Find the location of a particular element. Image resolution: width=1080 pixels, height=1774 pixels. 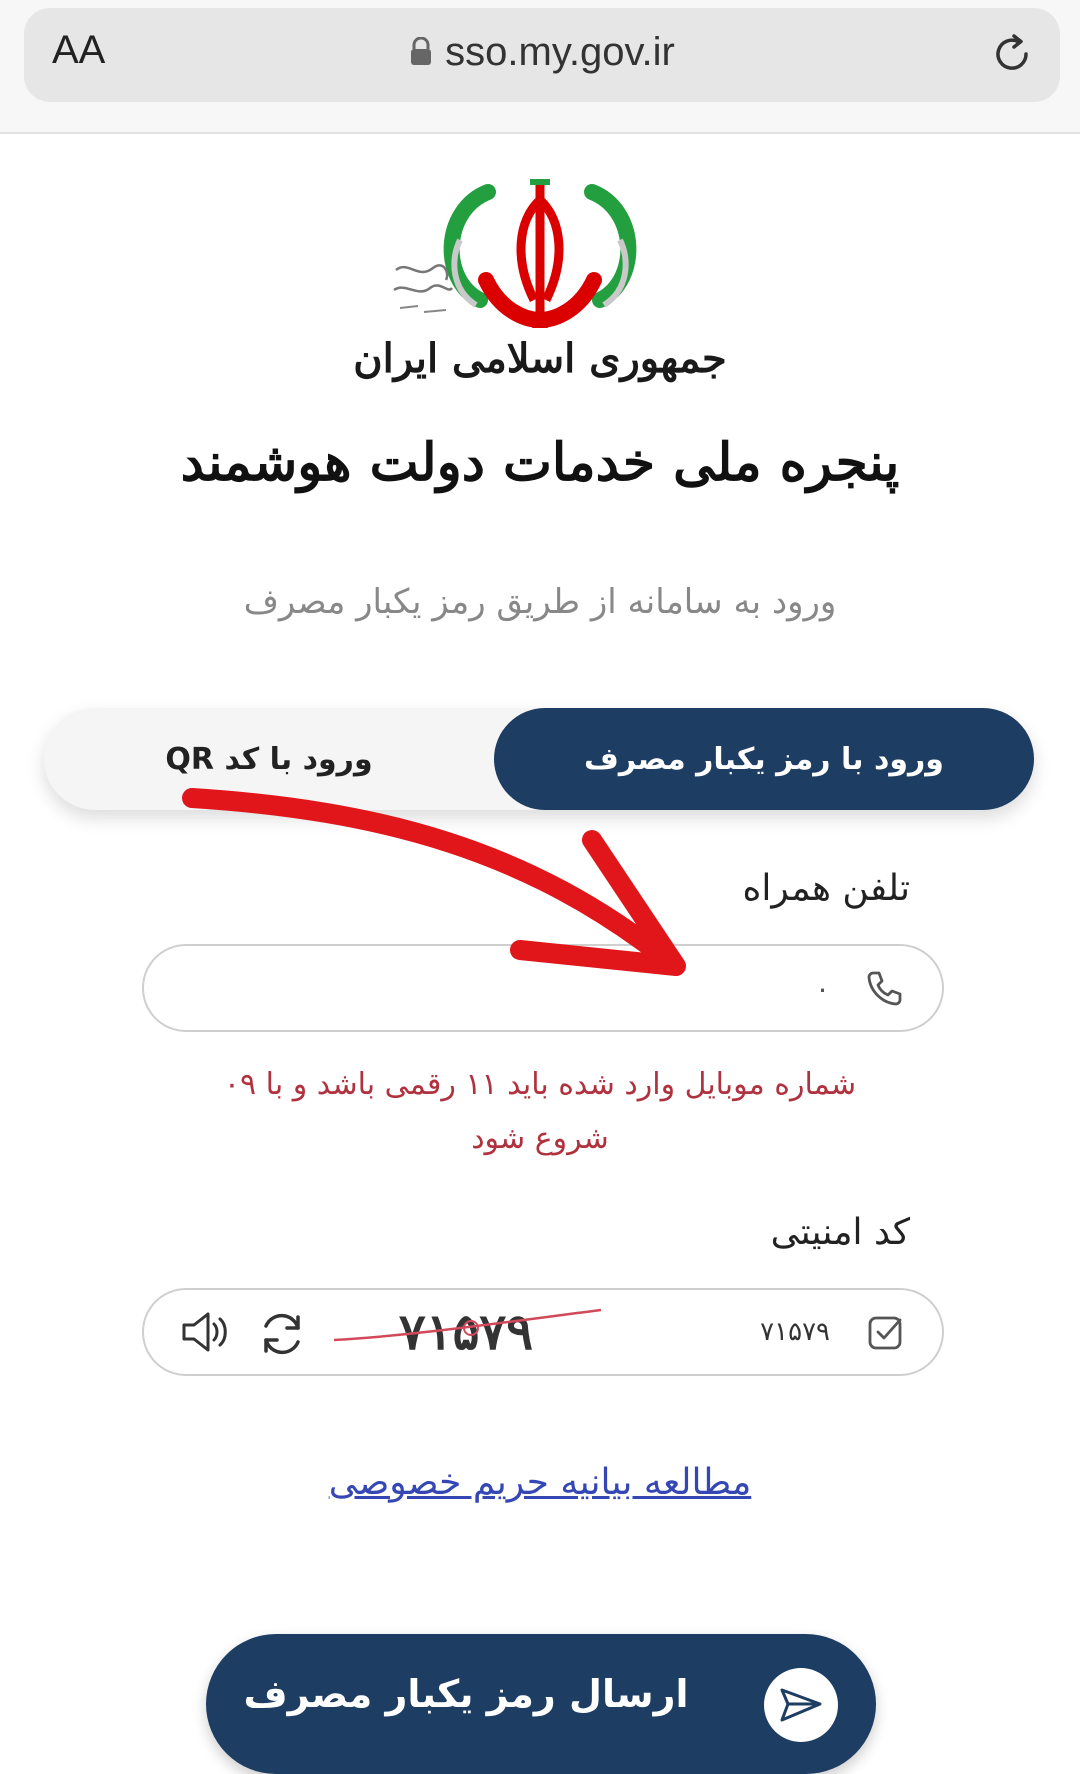

send-otp-button-label: ارسال رمز یکبار مصرف is located at coordinates (466, 1694).